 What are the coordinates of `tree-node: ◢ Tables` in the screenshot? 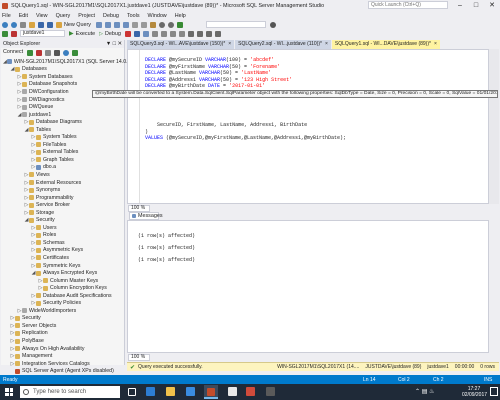 It's located at (62, 130).